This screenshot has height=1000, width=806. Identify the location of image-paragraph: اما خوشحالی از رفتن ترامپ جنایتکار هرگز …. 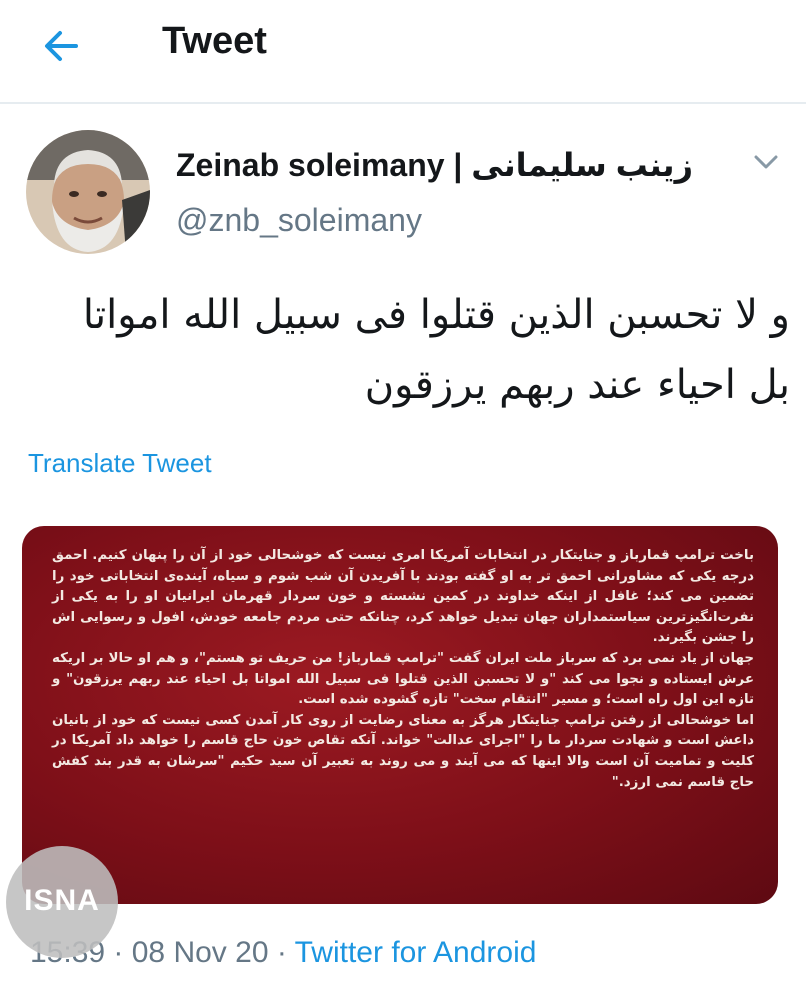
(403, 751).